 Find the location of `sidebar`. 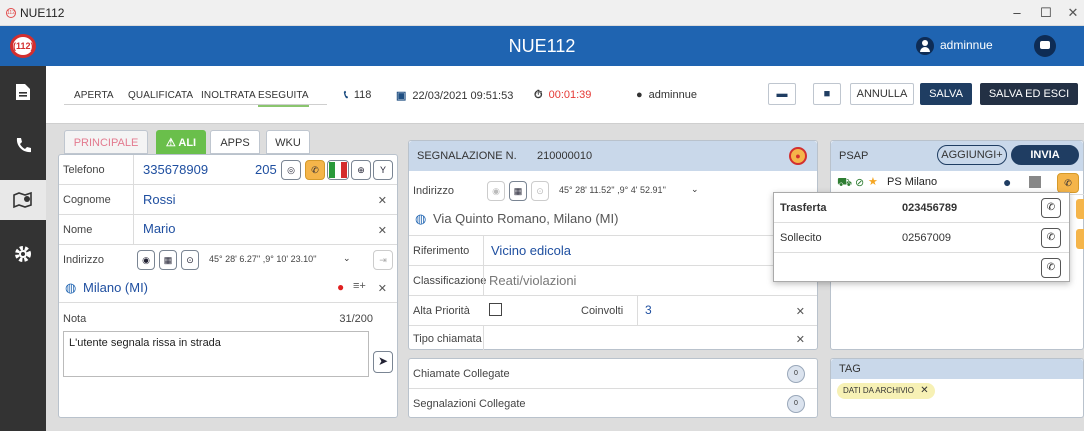

sidebar is located at coordinates (23, 248).